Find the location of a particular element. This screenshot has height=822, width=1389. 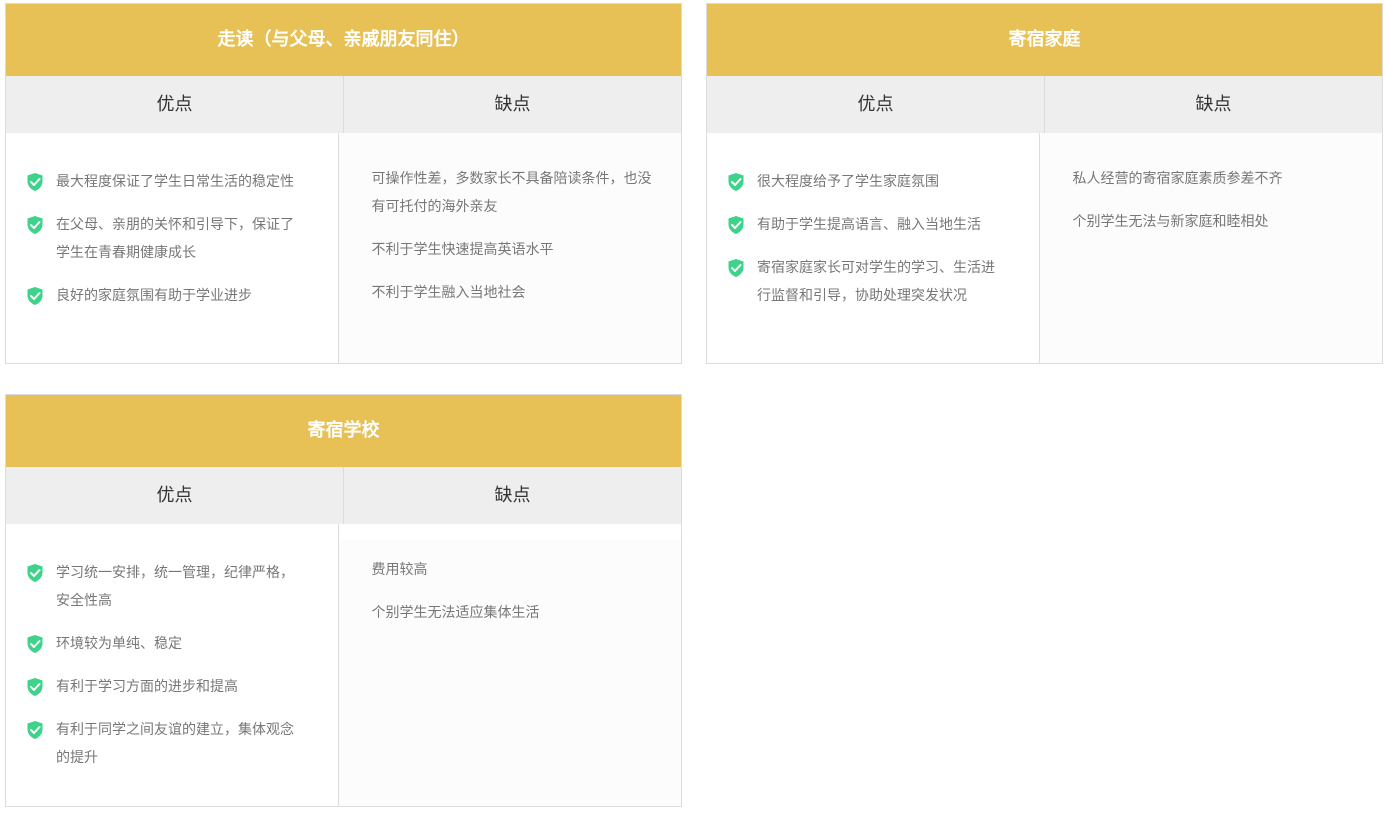

pros-item: 有助于学生提高语言、融入当地生活 is located at coordinates (868, 225).